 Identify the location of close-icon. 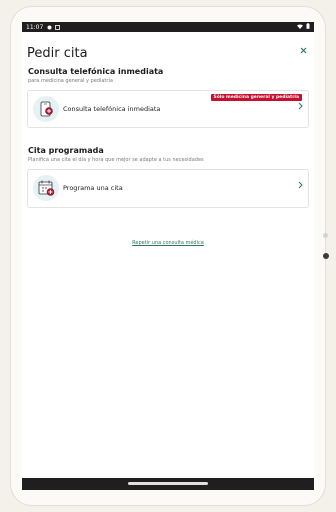
(303, 50).